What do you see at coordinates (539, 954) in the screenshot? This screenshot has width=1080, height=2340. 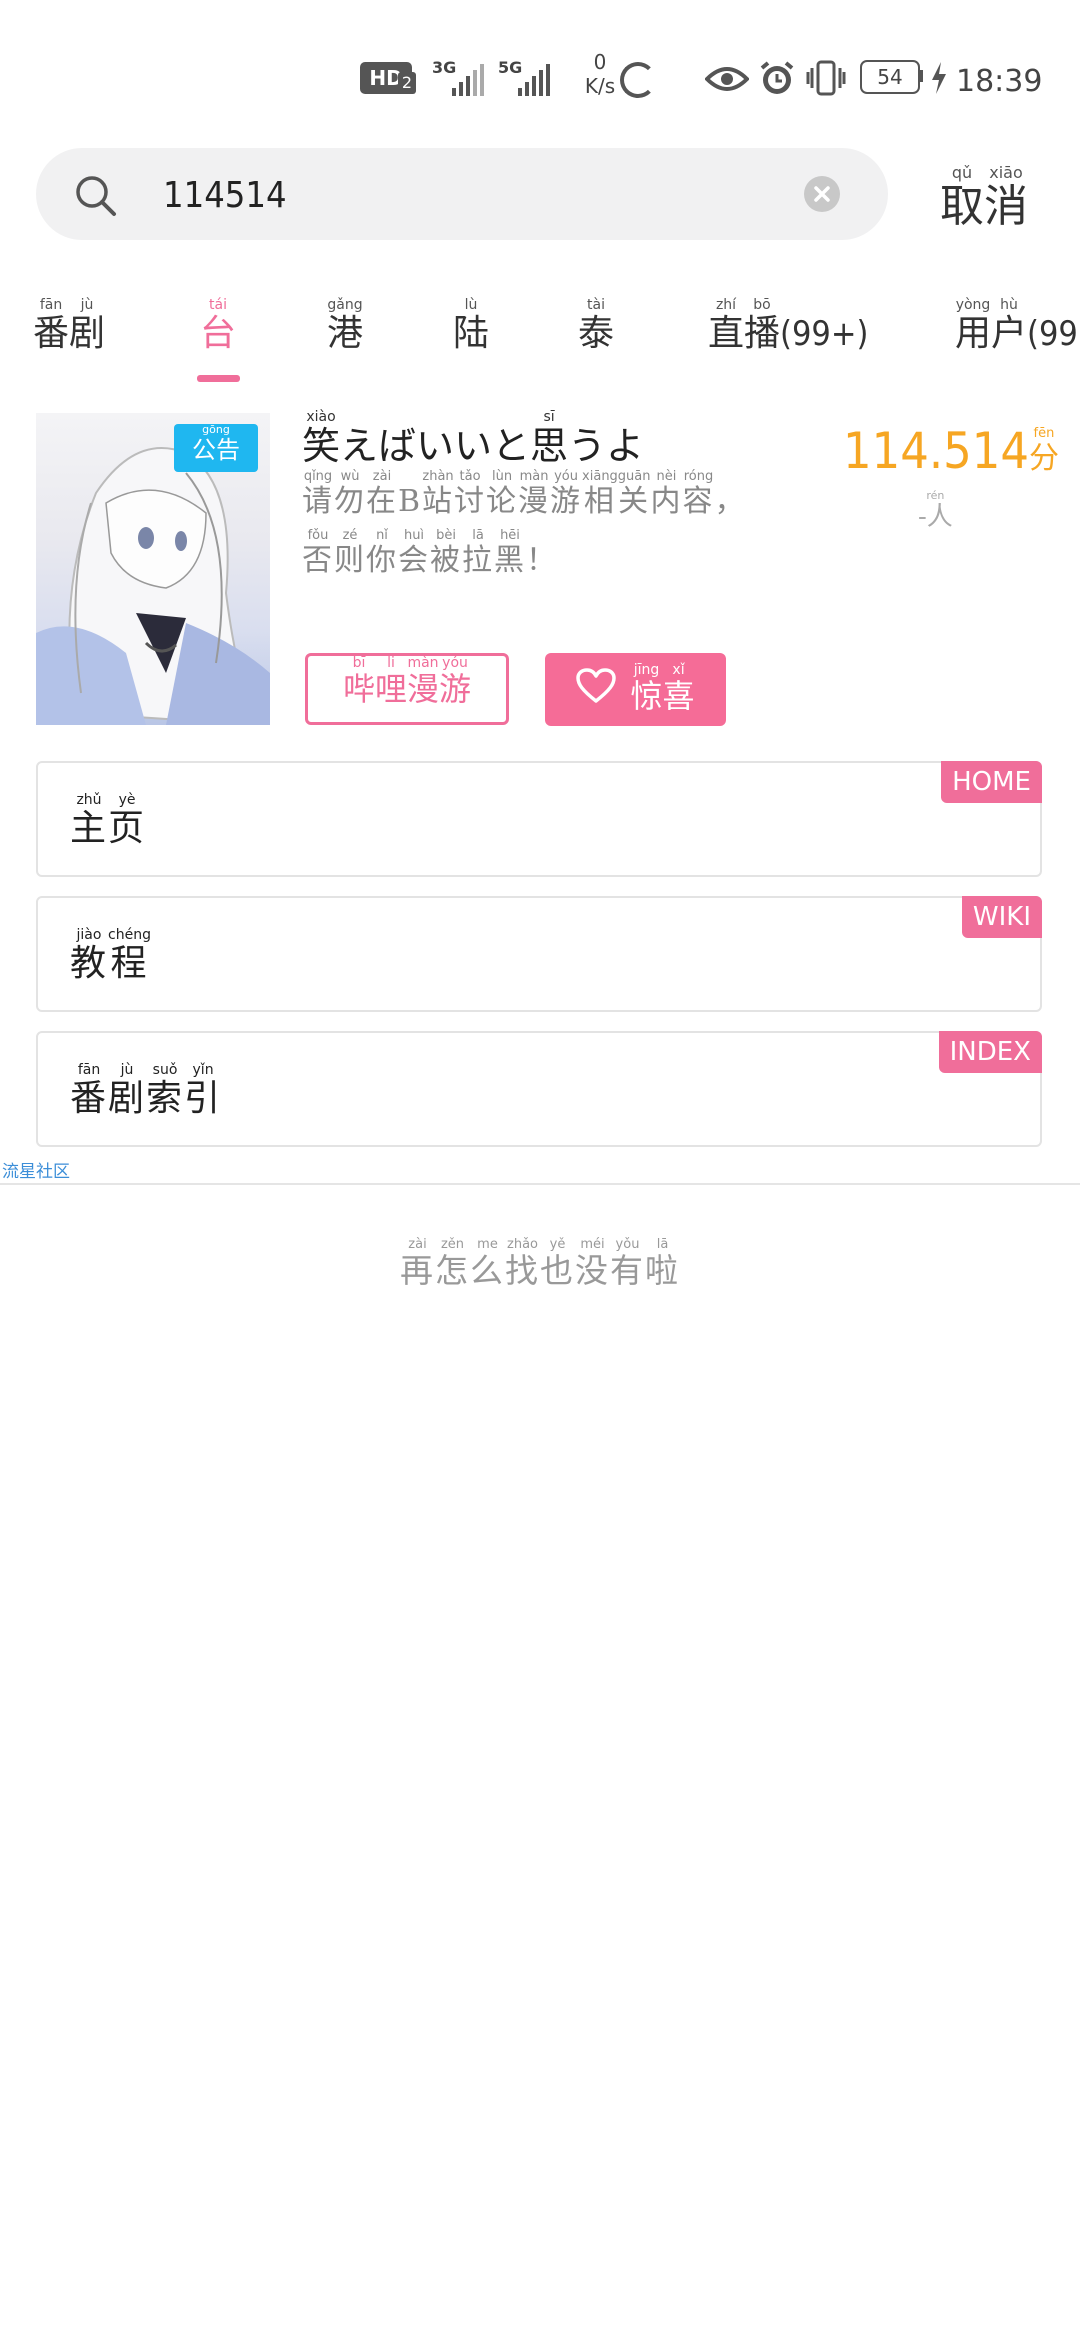 I see `list-item-wiki: 教jiào程chéng WIKI` at bounding box center [539, 954].